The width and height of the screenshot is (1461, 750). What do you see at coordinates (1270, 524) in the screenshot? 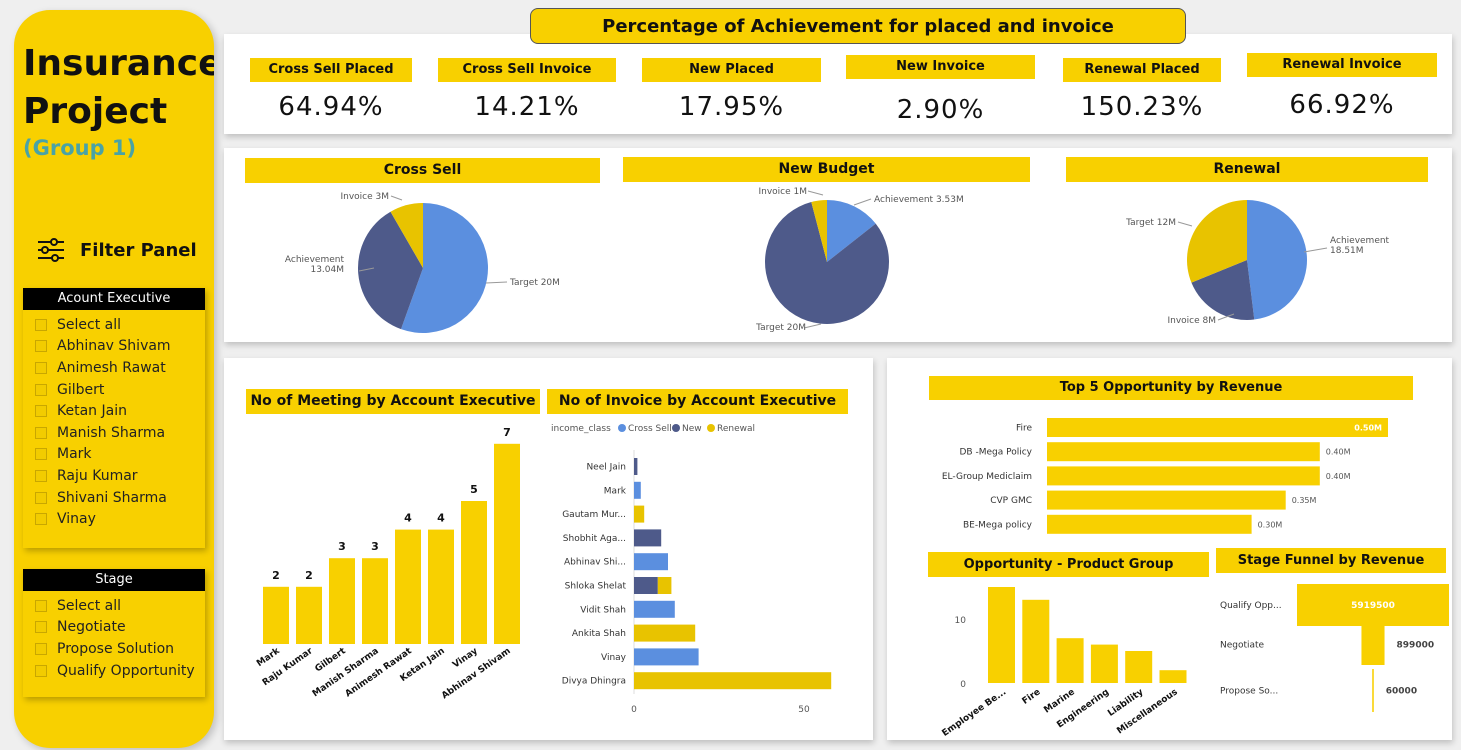
I see `data-label: 0.30M` at bounding box center [1270, 524].